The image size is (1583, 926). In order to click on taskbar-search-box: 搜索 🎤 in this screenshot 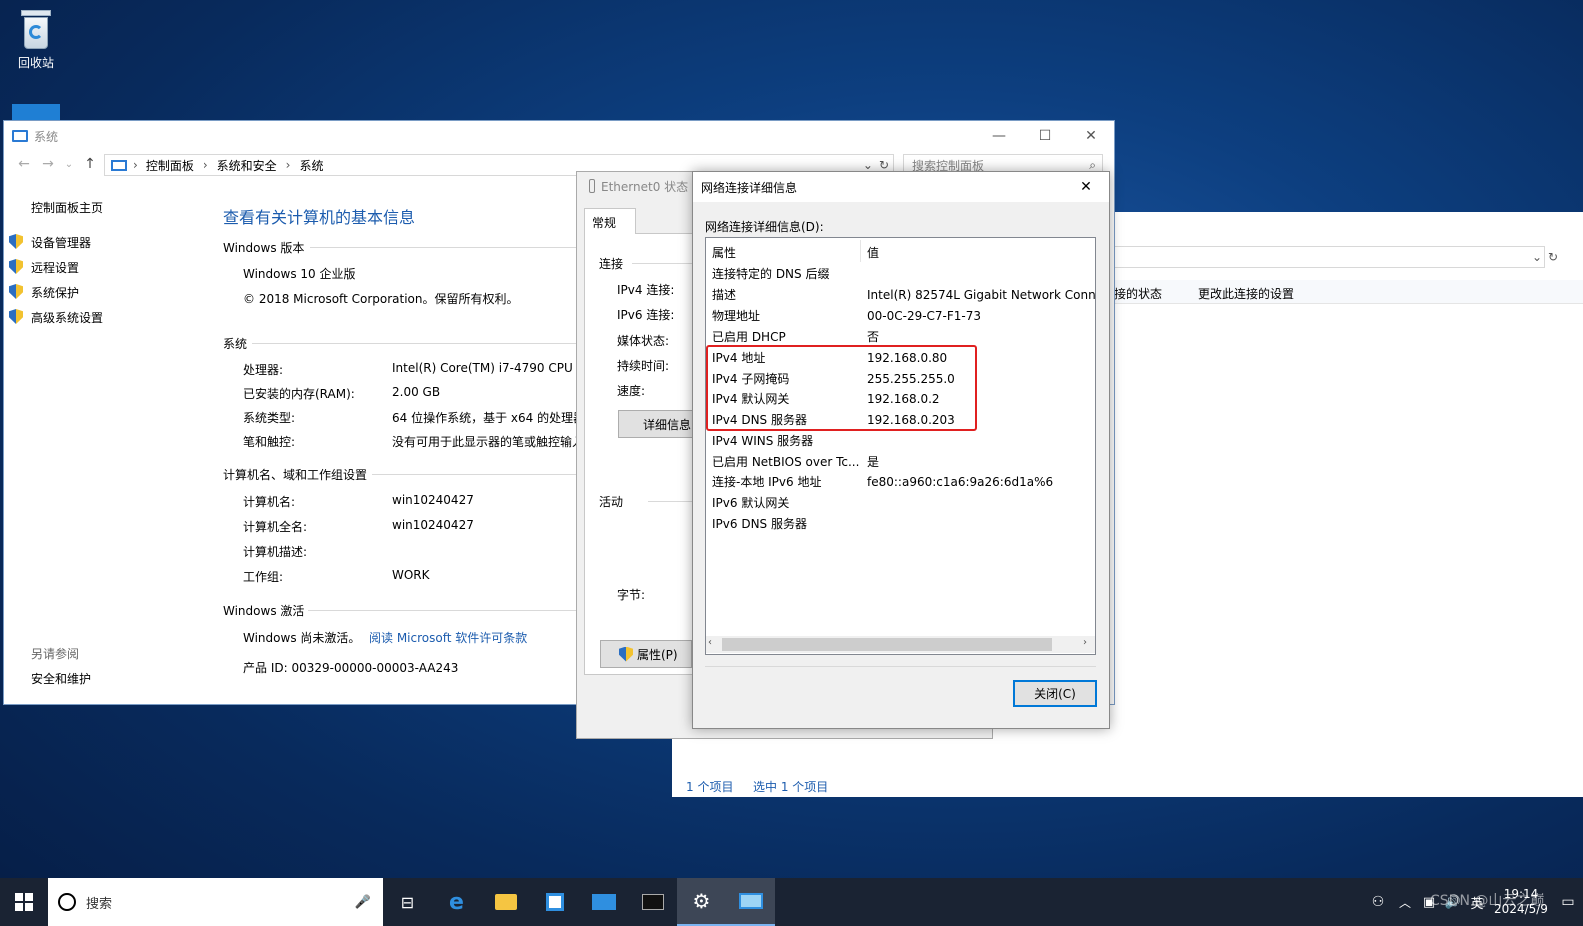, I will do `click(215, 902)`.